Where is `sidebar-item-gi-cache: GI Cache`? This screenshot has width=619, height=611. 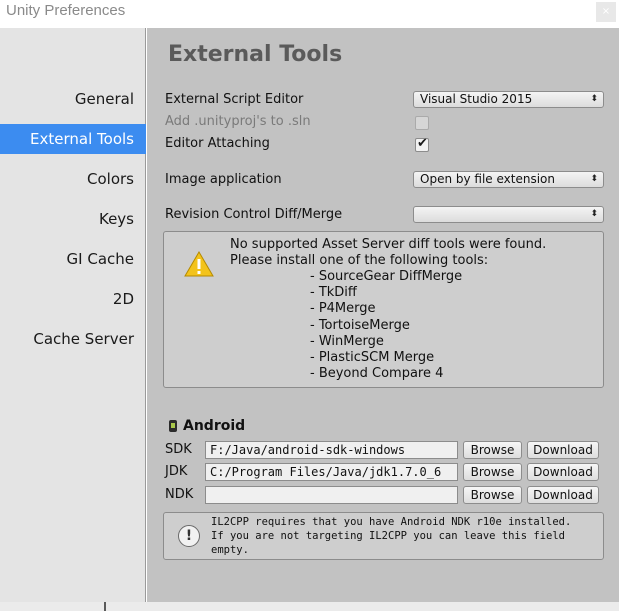 sidebar-item-gi-cache: GI Cache is located at coordinates (73, 259).